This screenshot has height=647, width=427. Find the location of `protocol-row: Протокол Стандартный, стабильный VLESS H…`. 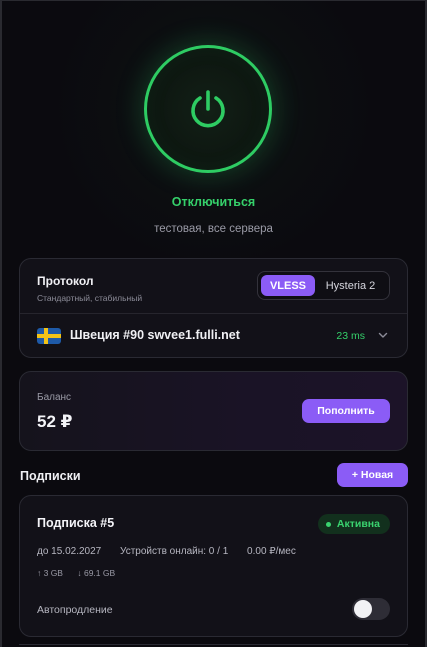

protocol-row: Протокол Стандартный, стабильный VLESS H… is located at coordinates (213, 286).